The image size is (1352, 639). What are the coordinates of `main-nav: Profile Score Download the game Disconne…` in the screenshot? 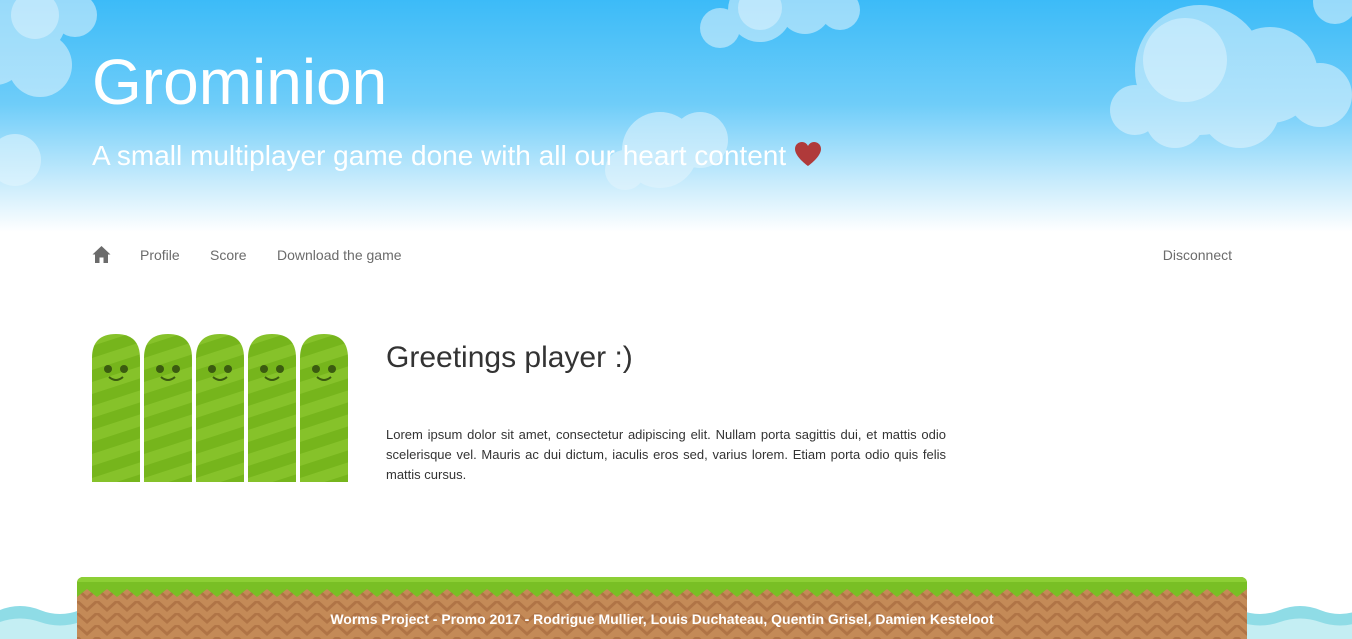 It's located at (662, 255).